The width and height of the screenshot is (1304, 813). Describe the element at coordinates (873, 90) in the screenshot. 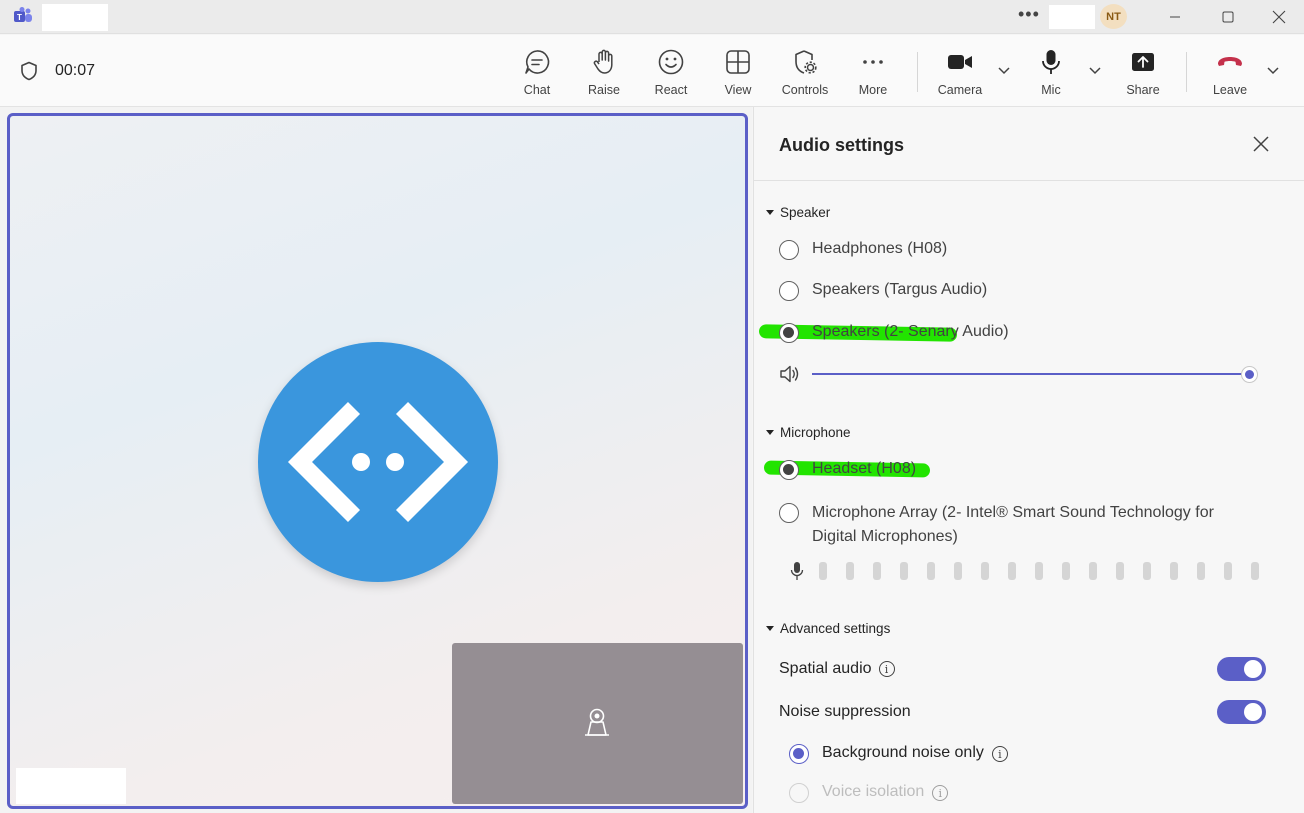

I see `more-label: More` at that location.